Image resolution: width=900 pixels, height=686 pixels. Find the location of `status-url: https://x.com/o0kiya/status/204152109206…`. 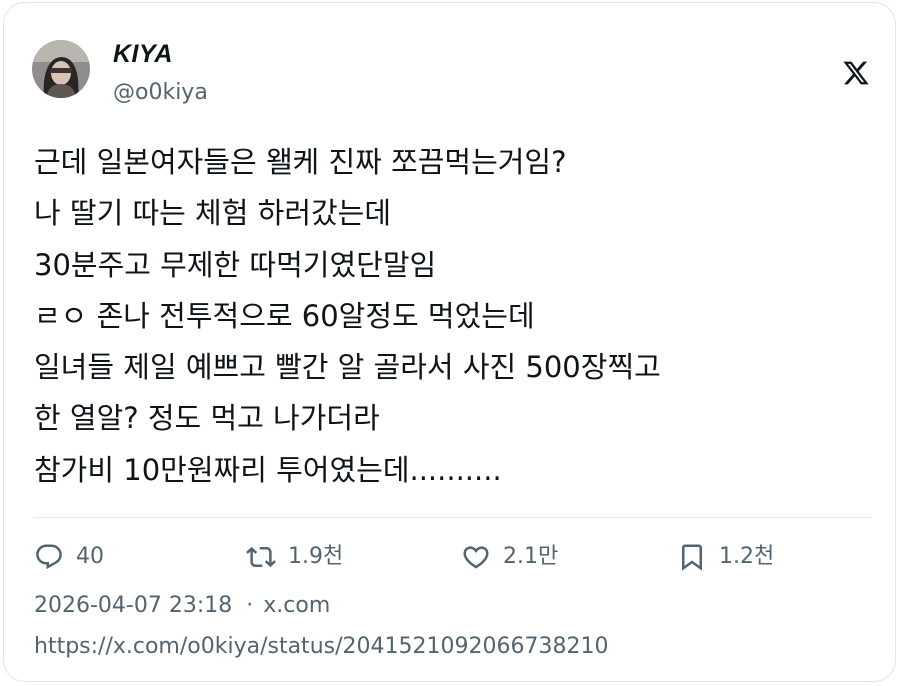

status-url: https://x.com/o0kiya/status/204152109206… is located at coordinates (321, 647).